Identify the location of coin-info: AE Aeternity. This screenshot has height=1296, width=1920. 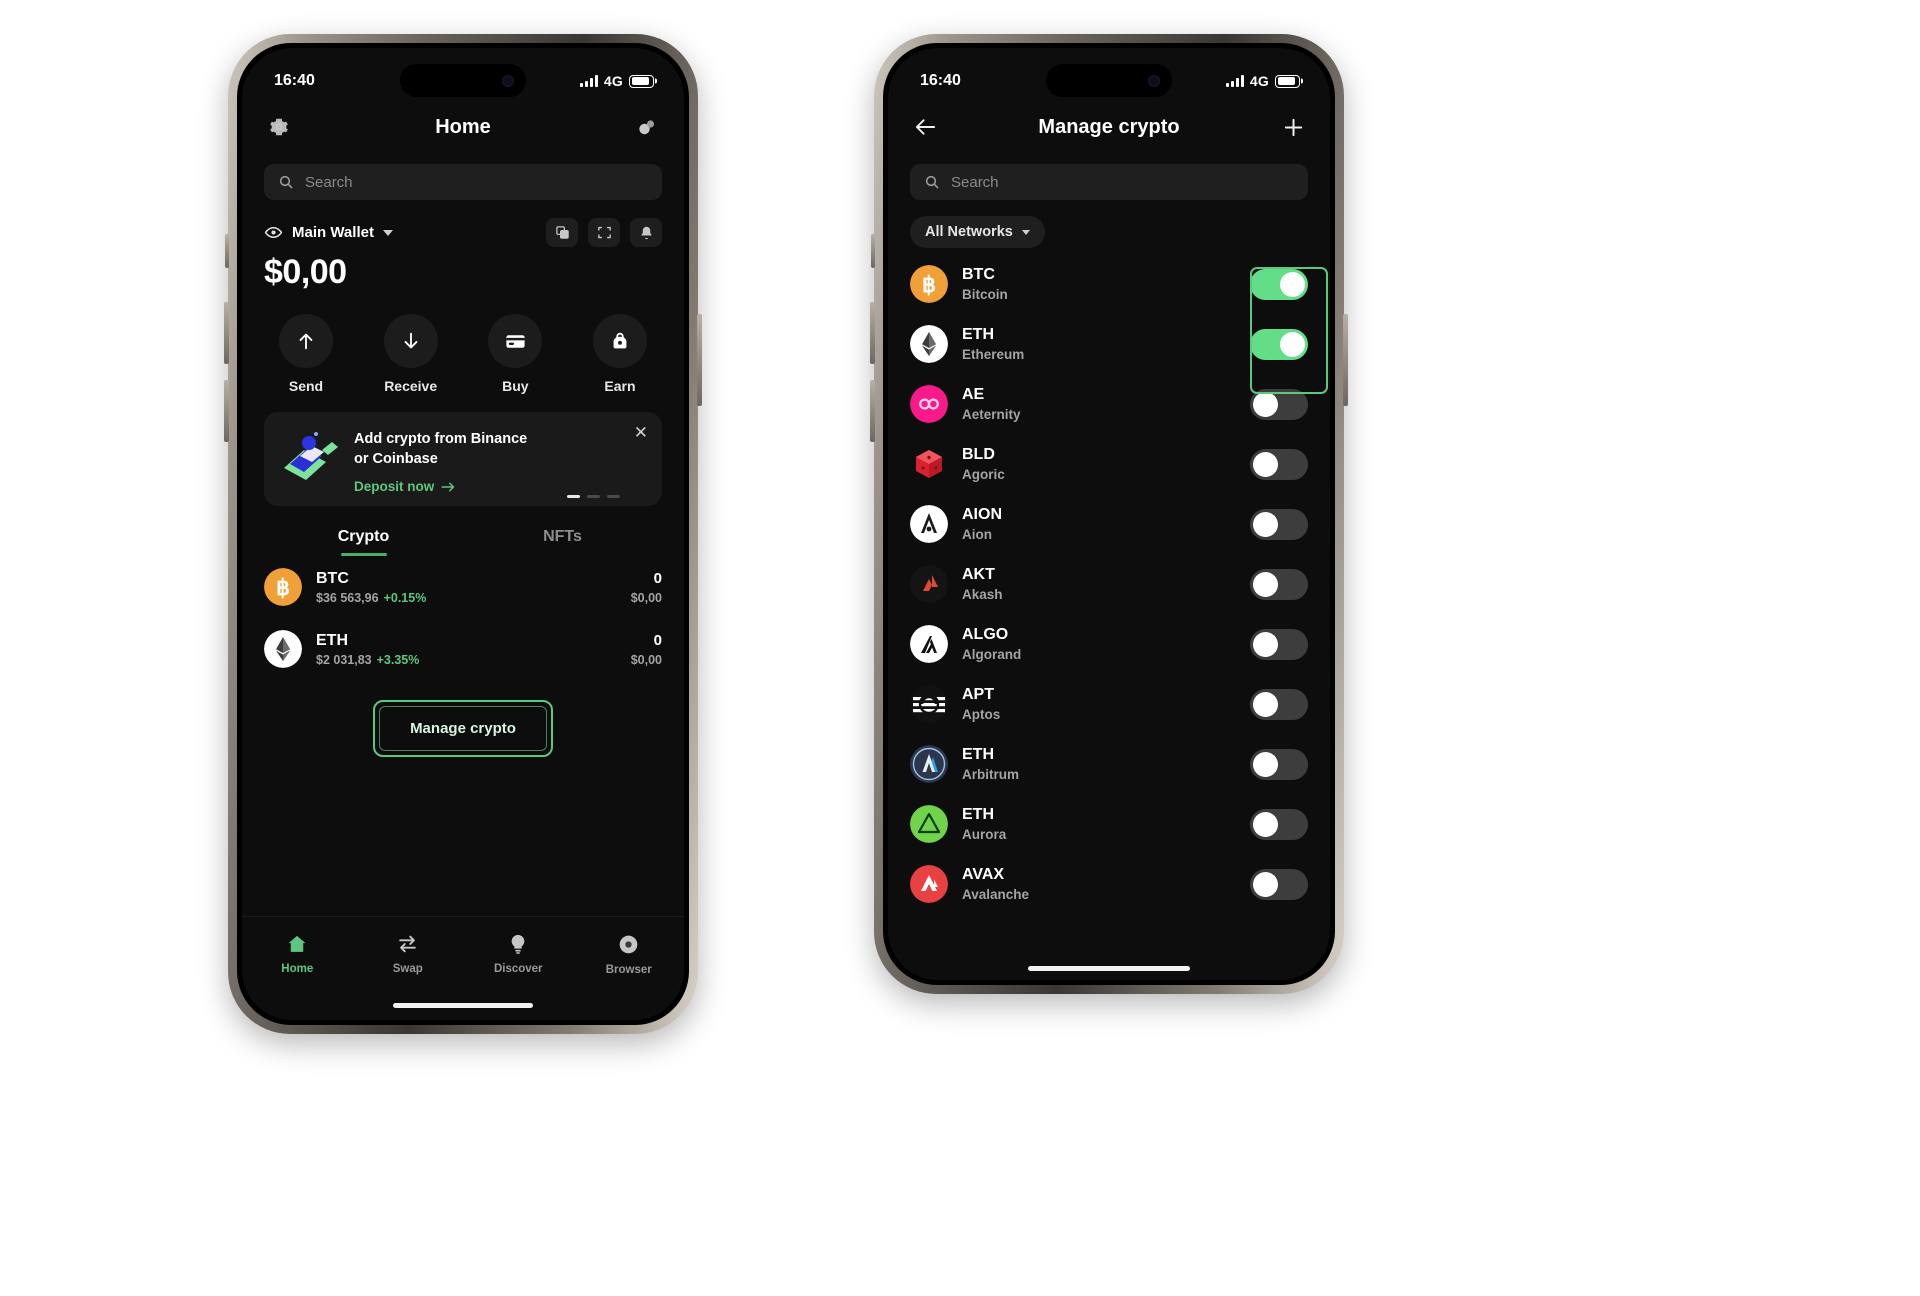
(1099, 404).